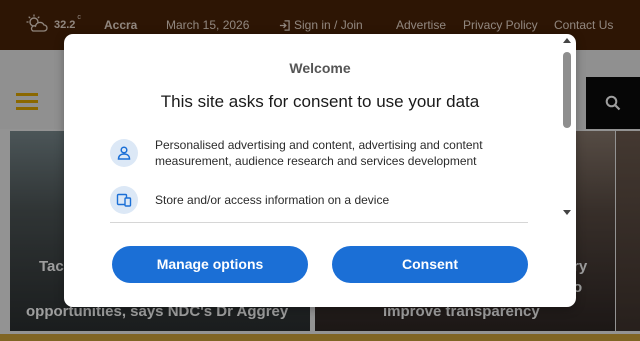 This screenshot has height=341, width=640. Describe the element at coordinates (567, 40) in the screenshot. I see `scroll-up-arrow-icon` at that location.